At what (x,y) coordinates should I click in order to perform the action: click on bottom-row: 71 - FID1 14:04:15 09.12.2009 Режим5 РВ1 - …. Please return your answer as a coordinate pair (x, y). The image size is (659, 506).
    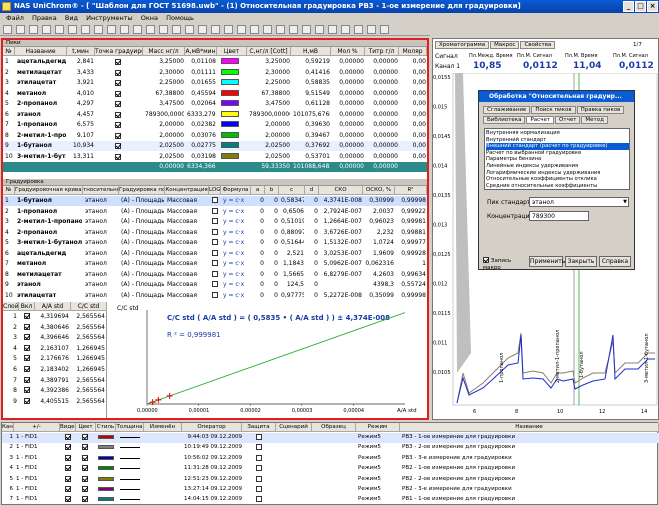
    Looking at the image, I should click on (330, 500).